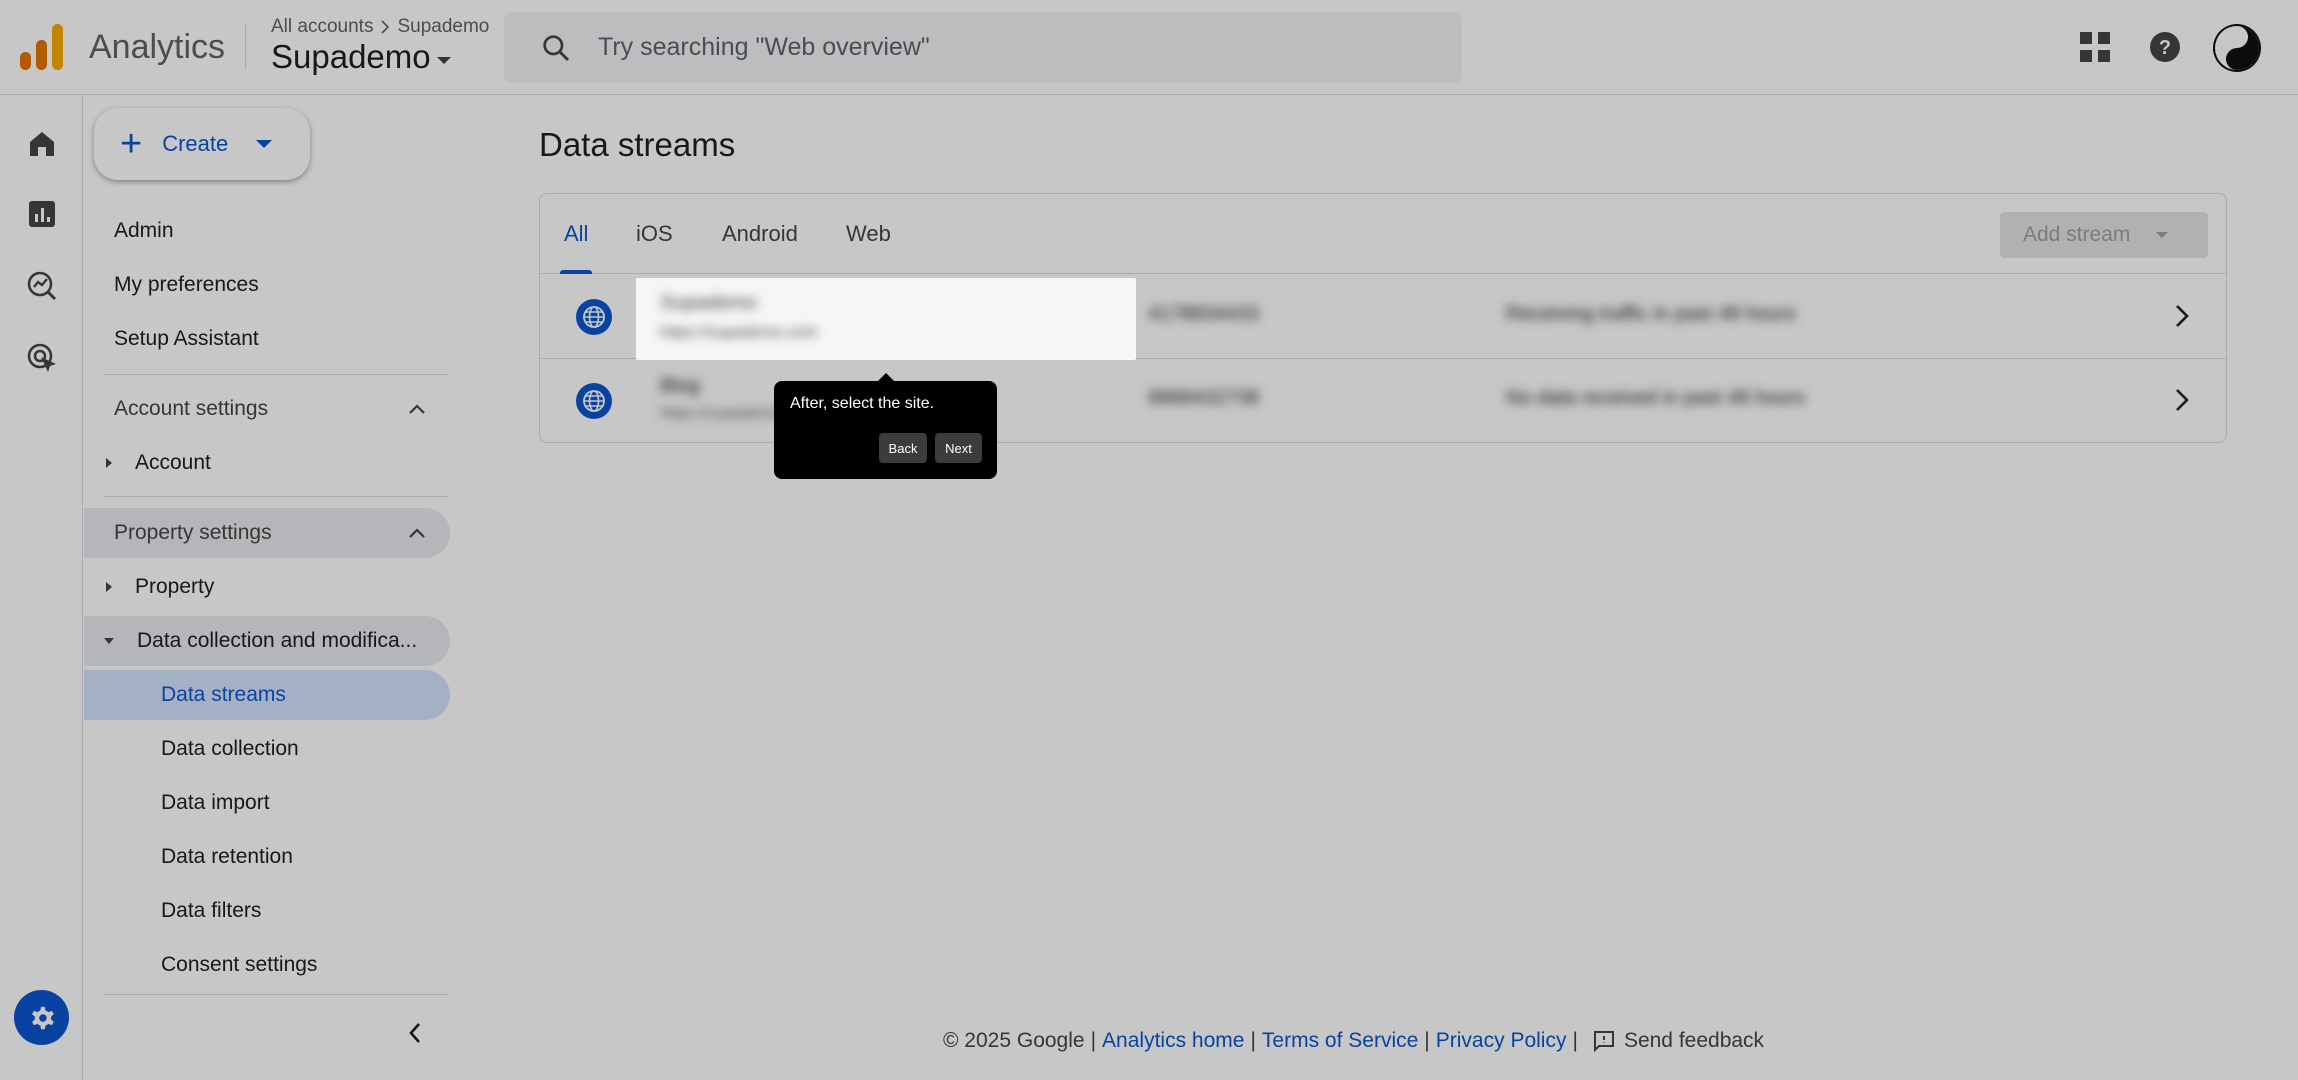 The image size is (2298, 1080). What do you see at coordinates (215, 802) in the screenshot?
I see `sub-item-label: Data import` at bounding box center [215, 802].